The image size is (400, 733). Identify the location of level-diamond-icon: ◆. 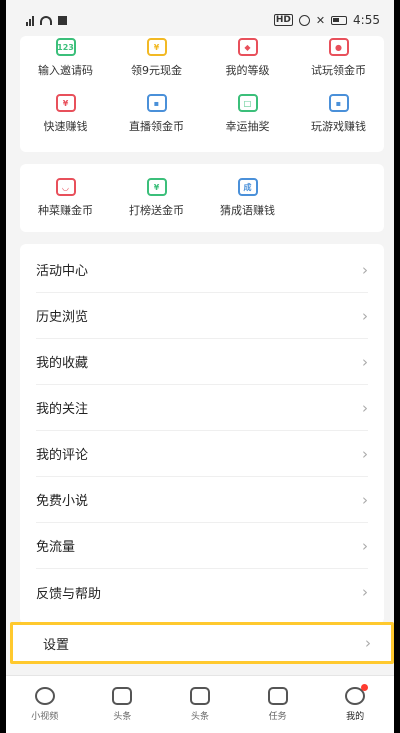
(247, 47).